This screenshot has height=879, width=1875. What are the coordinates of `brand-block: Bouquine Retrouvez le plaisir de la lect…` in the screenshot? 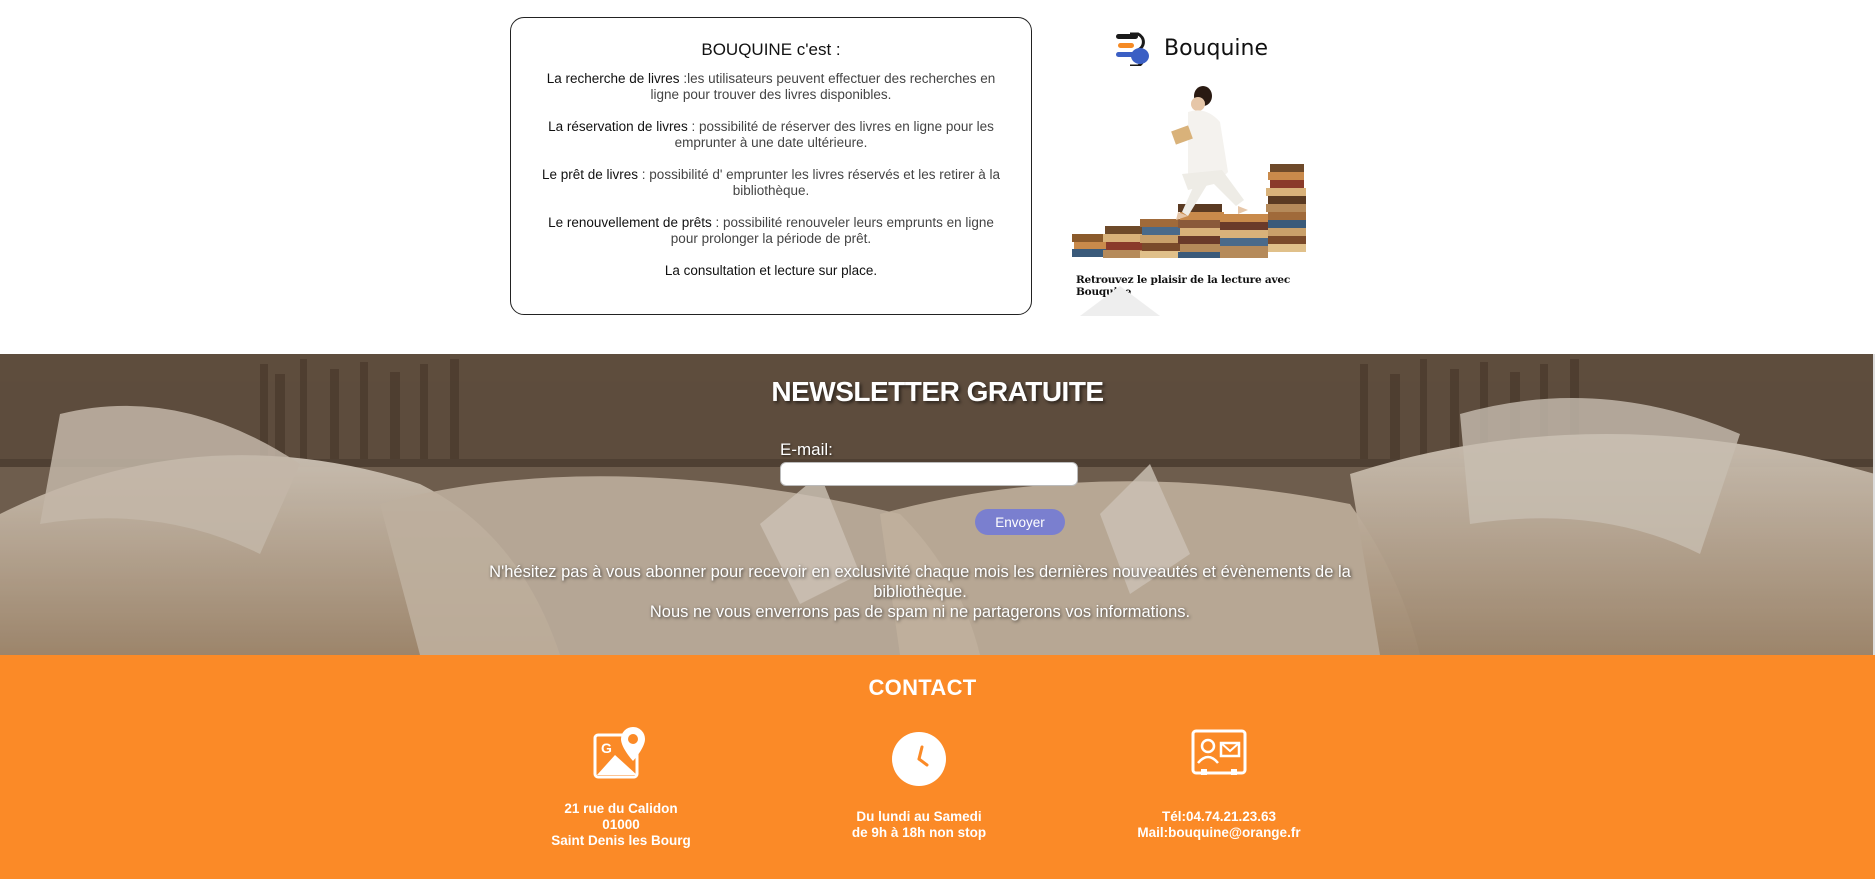 It's located at (1190, 168).